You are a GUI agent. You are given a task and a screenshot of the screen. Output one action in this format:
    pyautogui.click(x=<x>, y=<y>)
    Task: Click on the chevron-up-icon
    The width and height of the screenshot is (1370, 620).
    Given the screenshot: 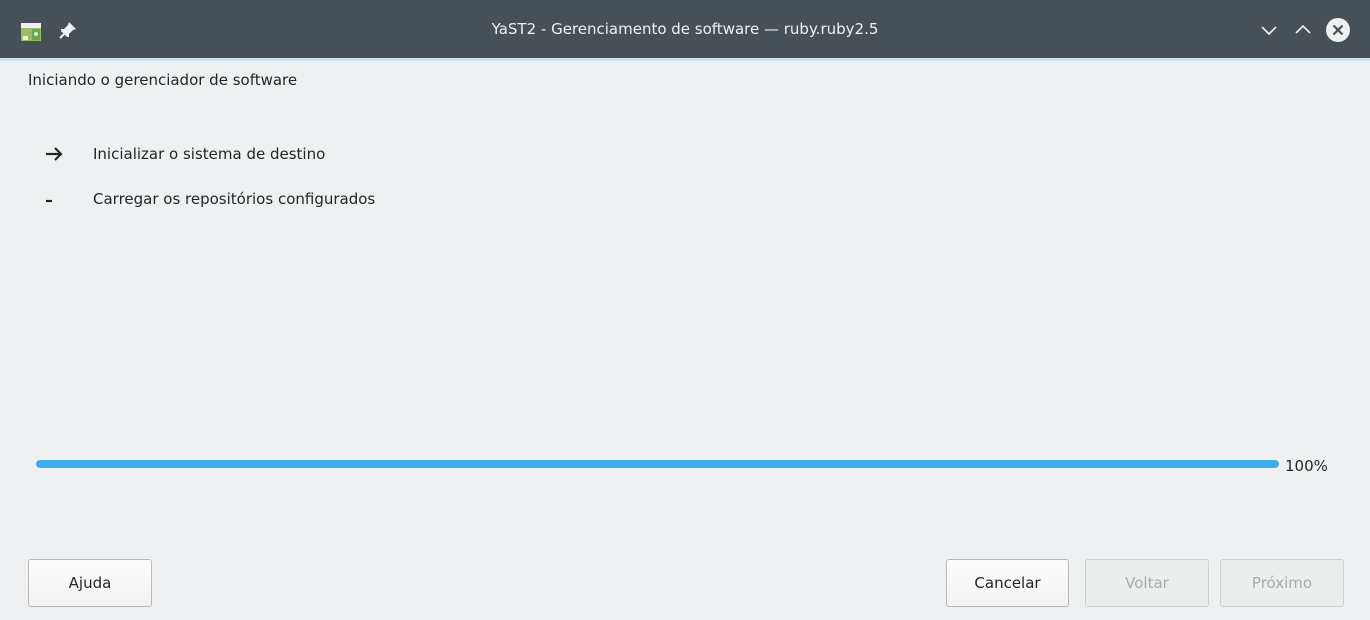 What is the action you would take?
    pyautogui.click(x=1303, y=30)
    